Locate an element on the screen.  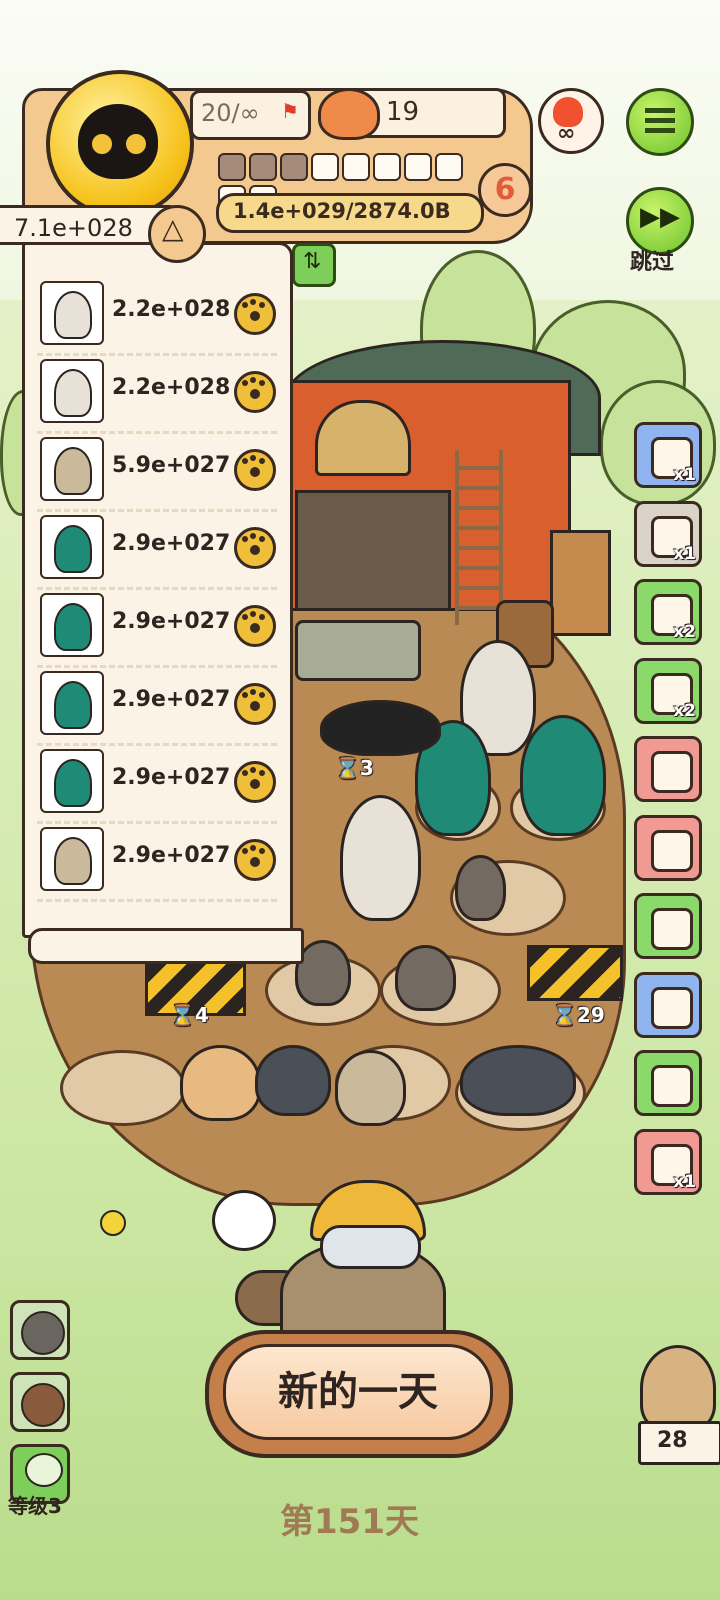
snail-icon is located at coordinates (43, 1405).